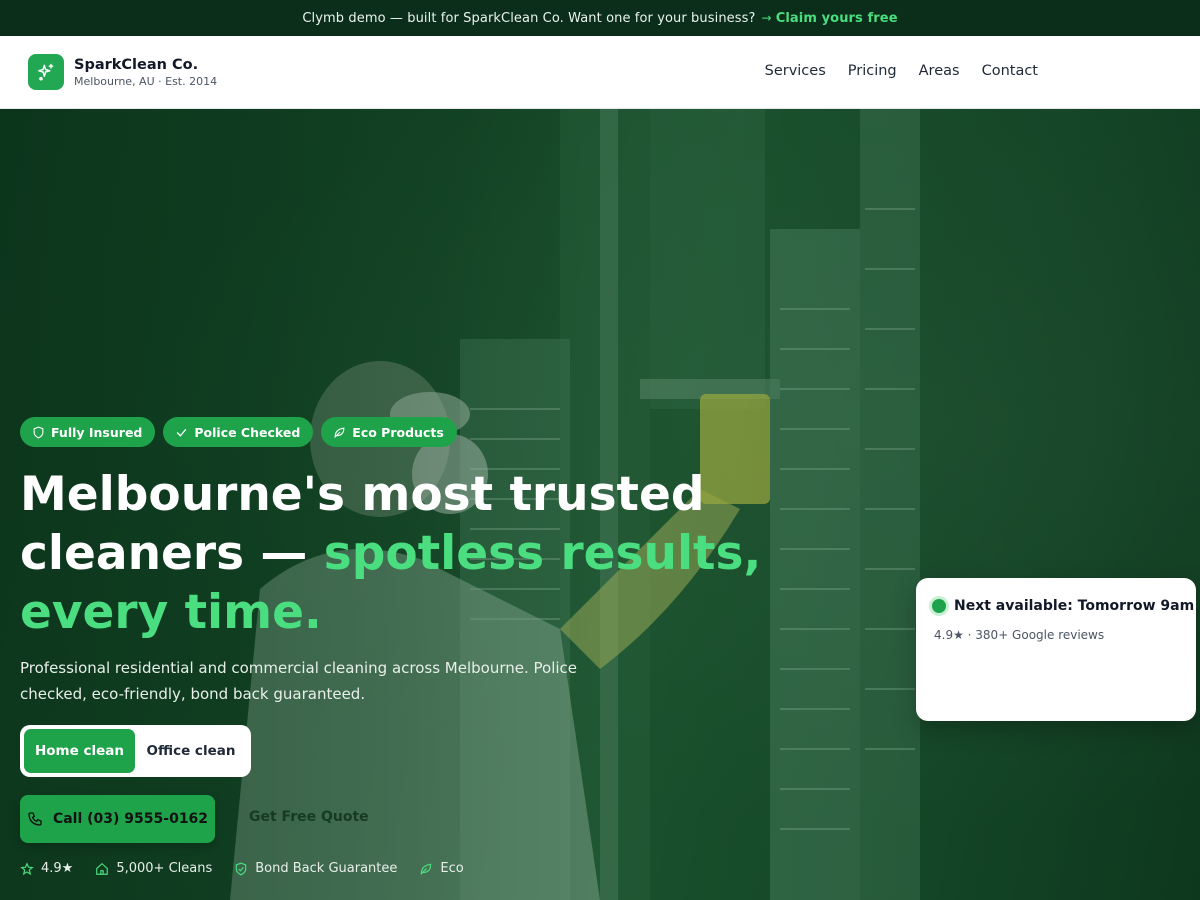 This screenshot has width=1200, height=900. I want to click on headline-part2: cleaners —, so click(172, 553).